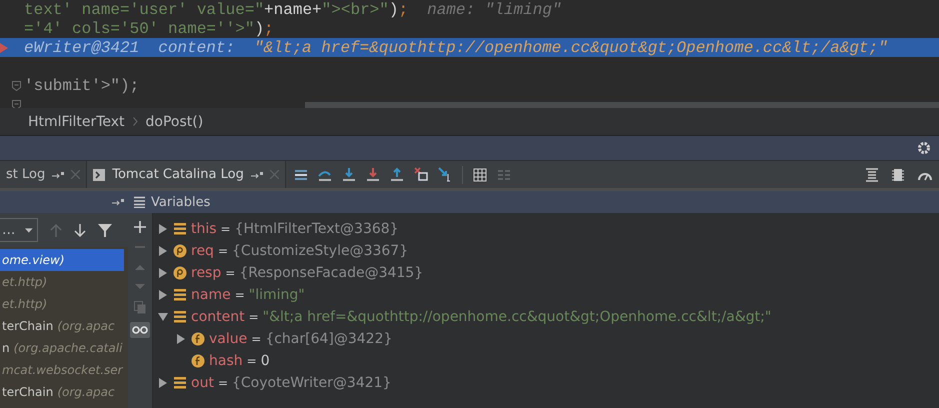 The height and width of the screenshot is (408, 939). I want to click on inline-debug-value: "&lt;a href=&quothttp://openhome.cc&quot&gt;Openhome.cc&lt;/a&gt;", so click(571, 47).